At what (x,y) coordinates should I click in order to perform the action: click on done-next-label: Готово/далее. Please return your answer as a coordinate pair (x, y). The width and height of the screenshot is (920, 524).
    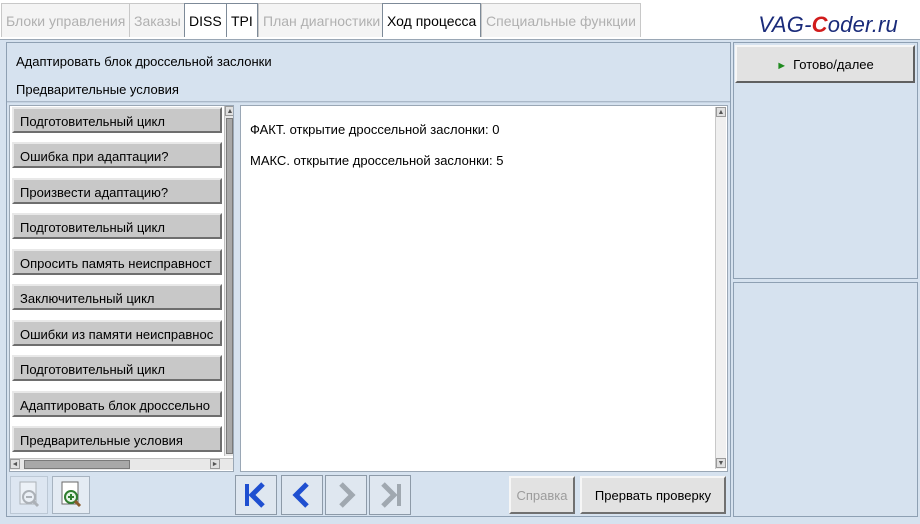
    Looking at the image, I should click on (833, 64).